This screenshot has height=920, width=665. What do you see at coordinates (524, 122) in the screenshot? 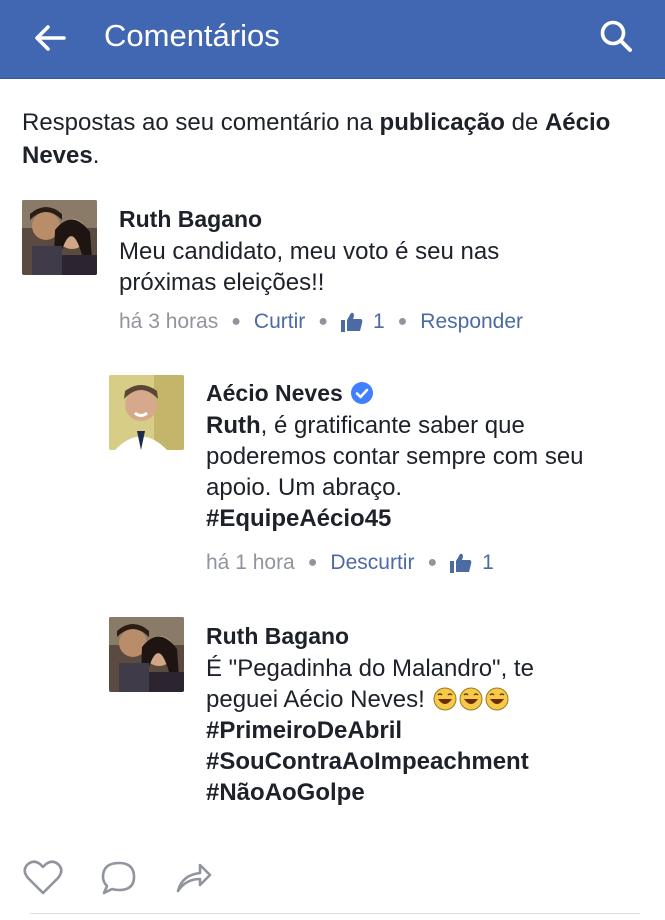
I see `intro-middle: de` at bounding box center [524, 122].